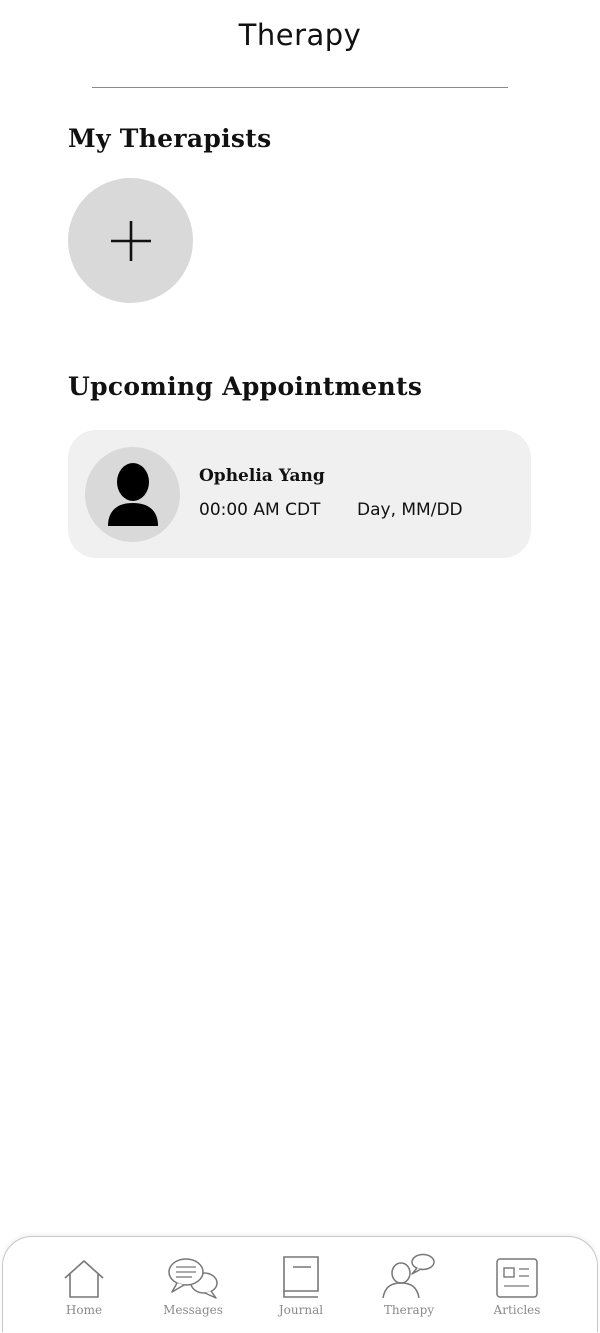 The image size is (600, 1333). Describe the element at coordinates (193, 1278) in the screenshot. I see `chat-bubbles-icon` at that location.